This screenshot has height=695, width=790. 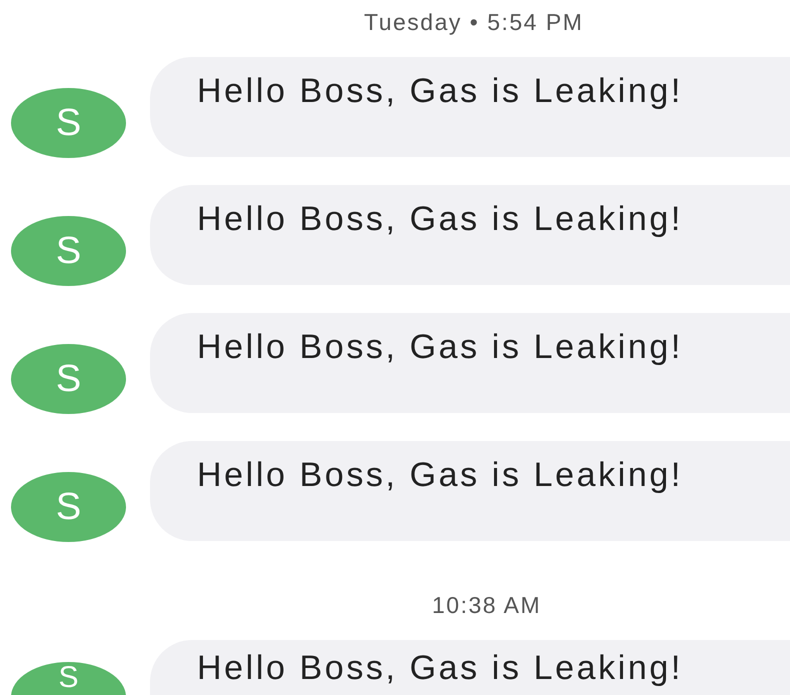 What do you see at coordinates (487, 605) in the screenshot?
I see `timestamp: 10:38 AM` at bounding box center [487, 605].